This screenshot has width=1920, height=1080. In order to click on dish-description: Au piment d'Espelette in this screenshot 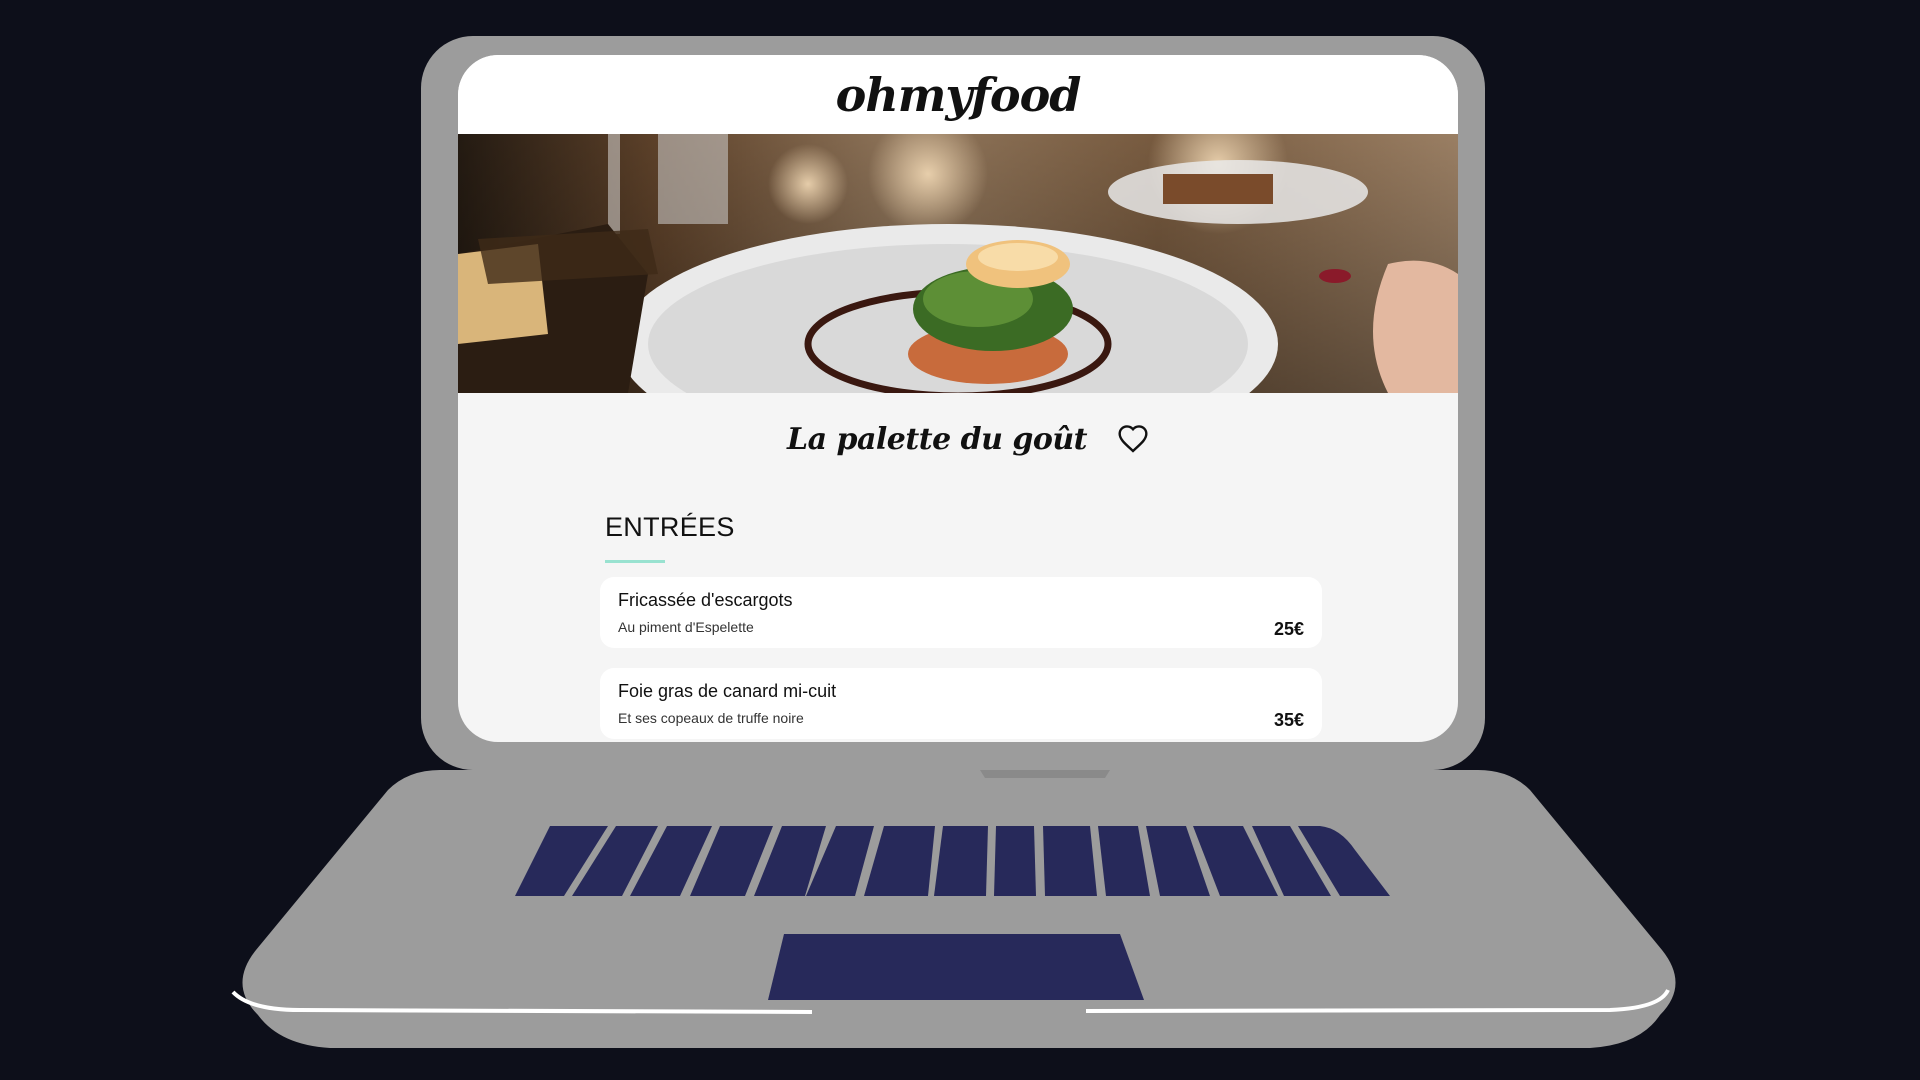, I will do `click(686, 627)`.